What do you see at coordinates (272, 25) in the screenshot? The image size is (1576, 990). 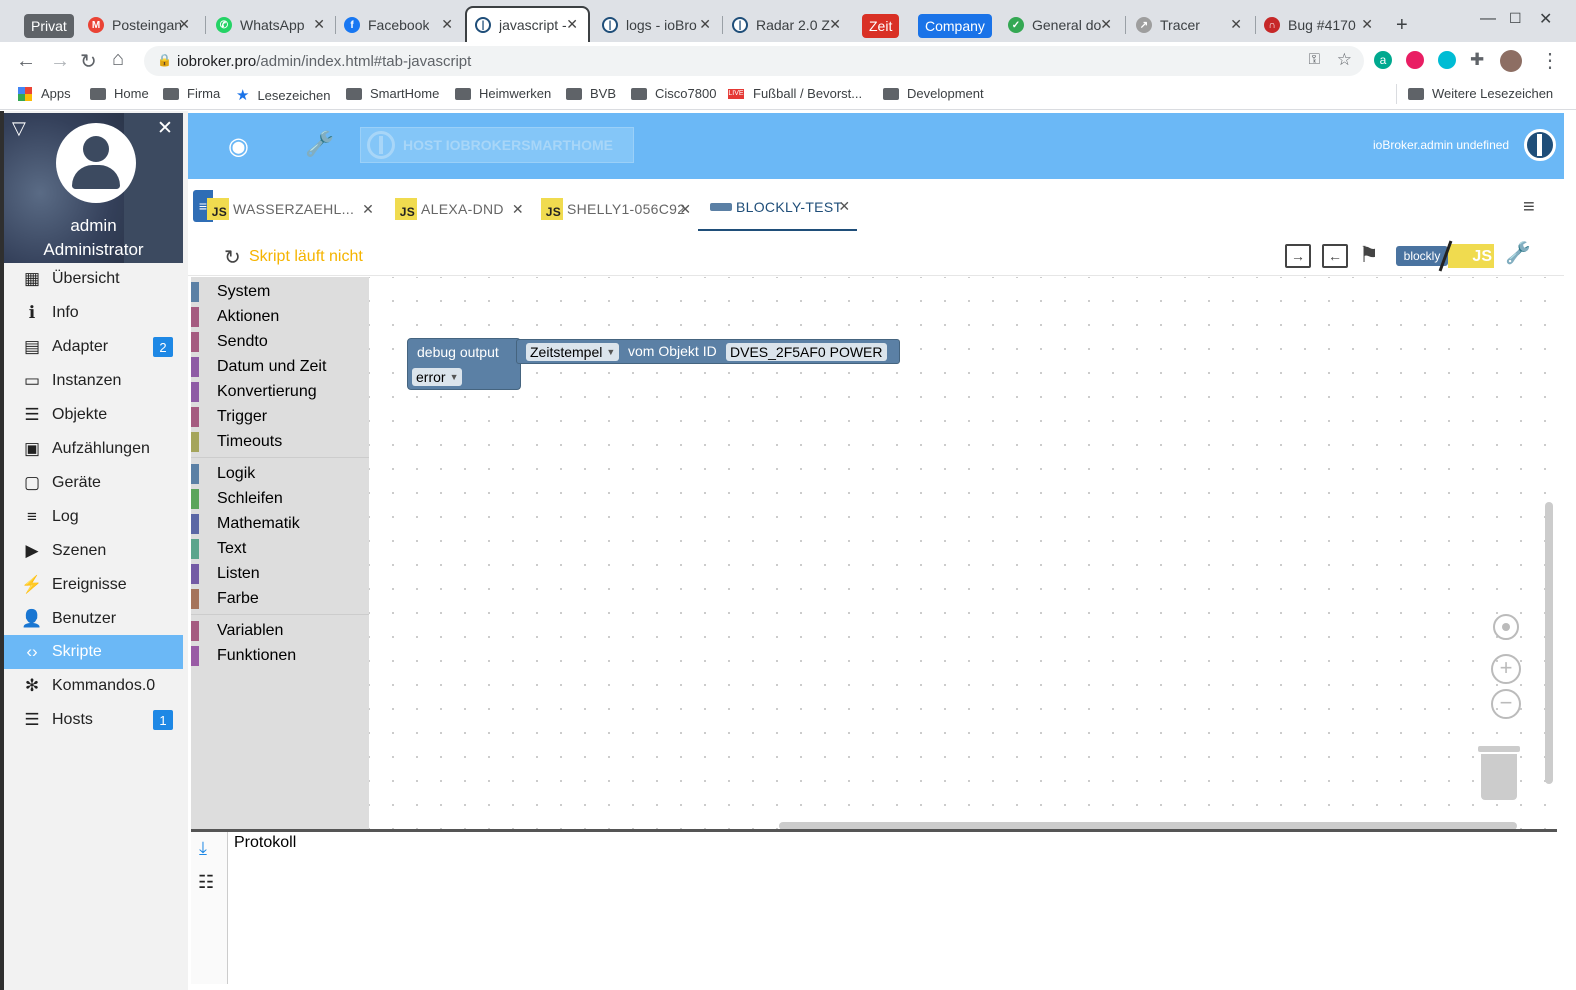 I see `browser-tab: ✆ WhatsApp ✕` at bounding box center [272, 25].